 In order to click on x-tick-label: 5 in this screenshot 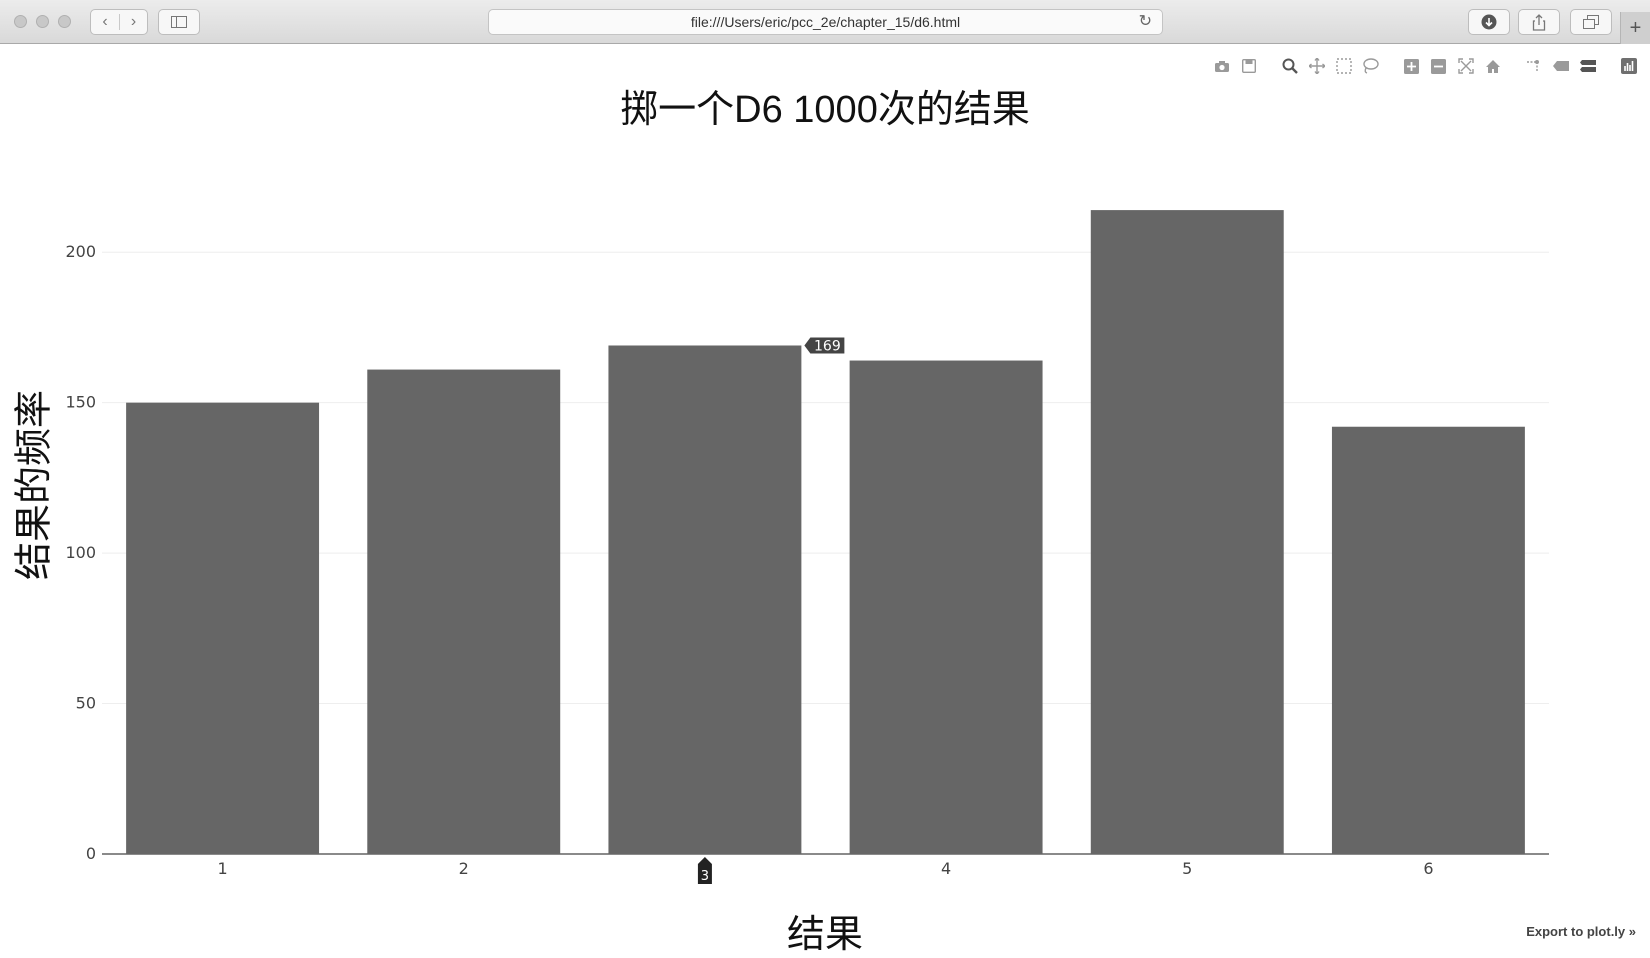, I will do `click(1187, 868)`.